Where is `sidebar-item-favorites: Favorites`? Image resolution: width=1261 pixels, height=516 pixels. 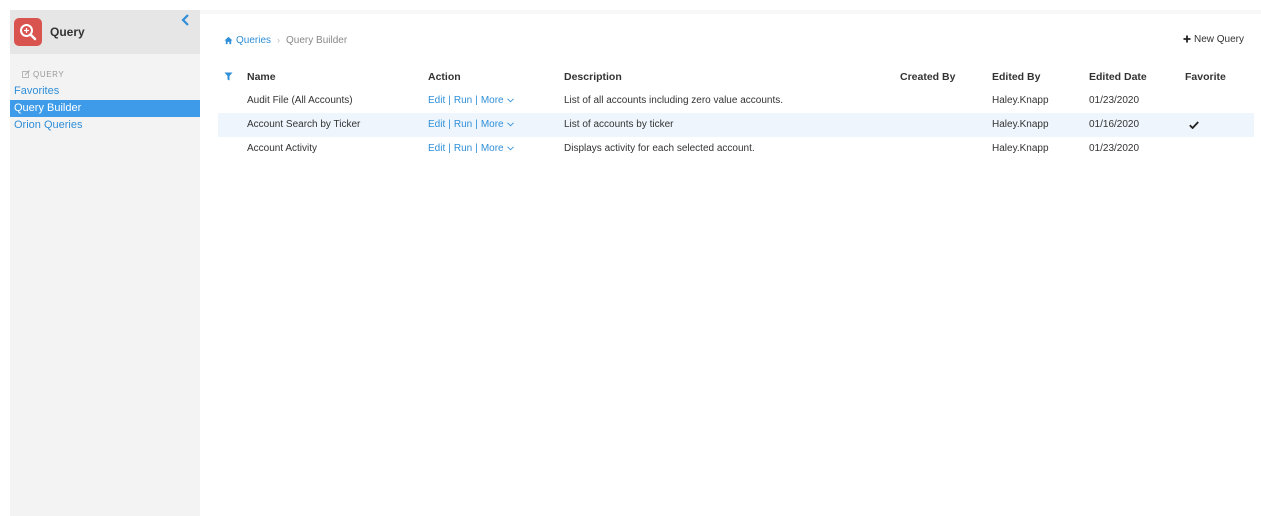 sidebar-item-favorites: Favorites is located at coordinates (105, 91).